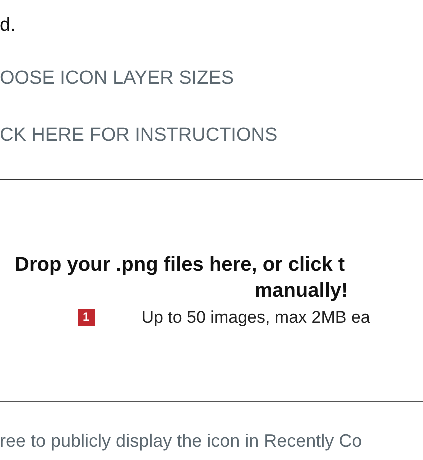 The width and height of the screenshot is (423, 460). Describe the element at coordinates (256, 318) in the screenshot. I see `upload-limit-text: Up to 50 images, max 2MB ea` at that location.